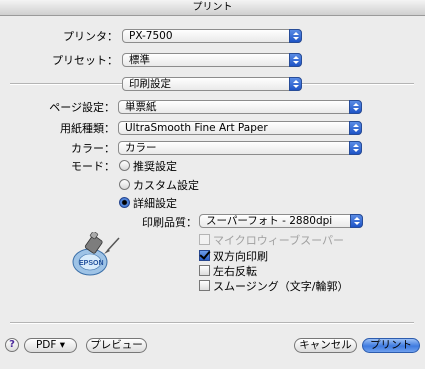  Describe the element at coordinates (212, 60) in the screenshot. I see `preset-popup: 標準` at that location.